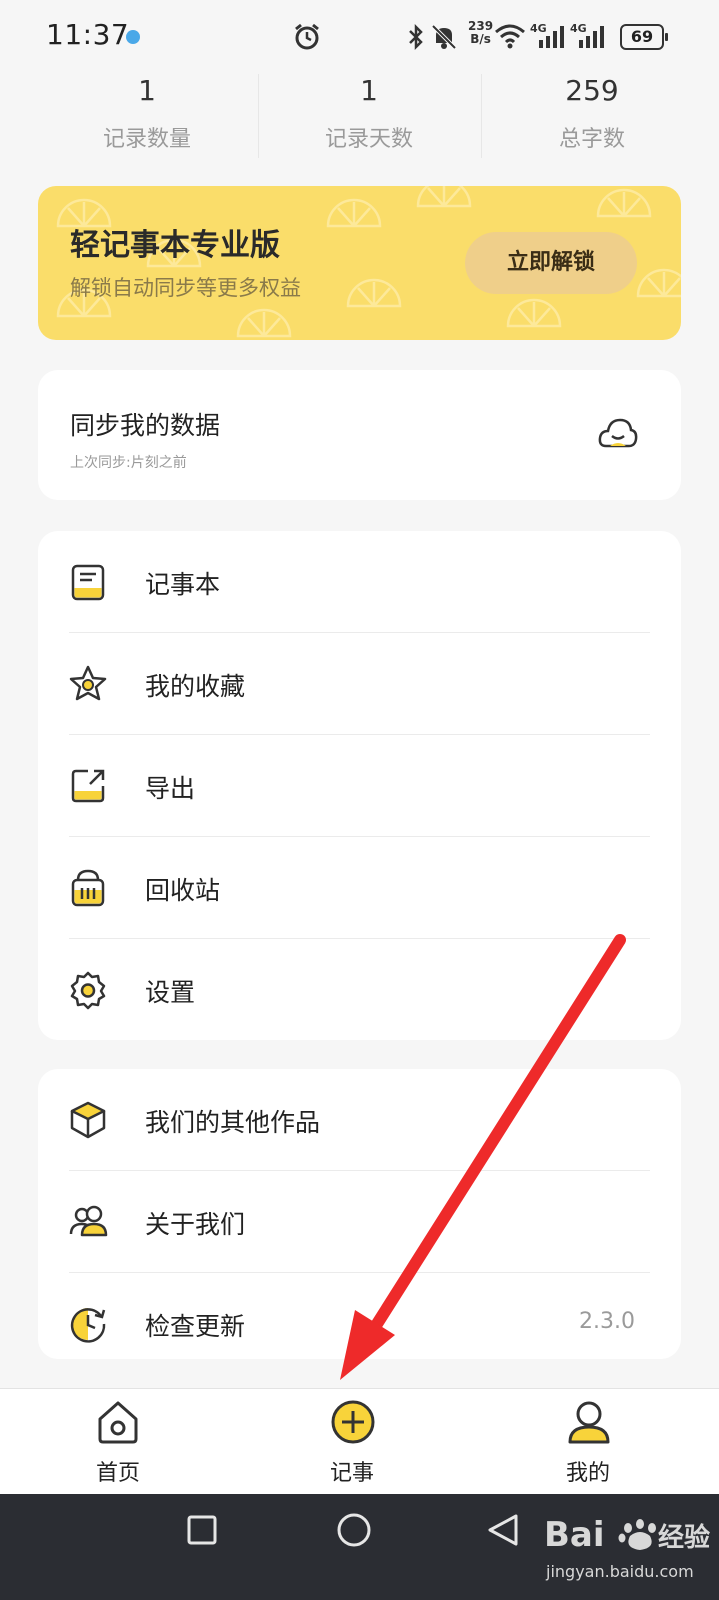  I want to click on location-icon, so click(133, 37).